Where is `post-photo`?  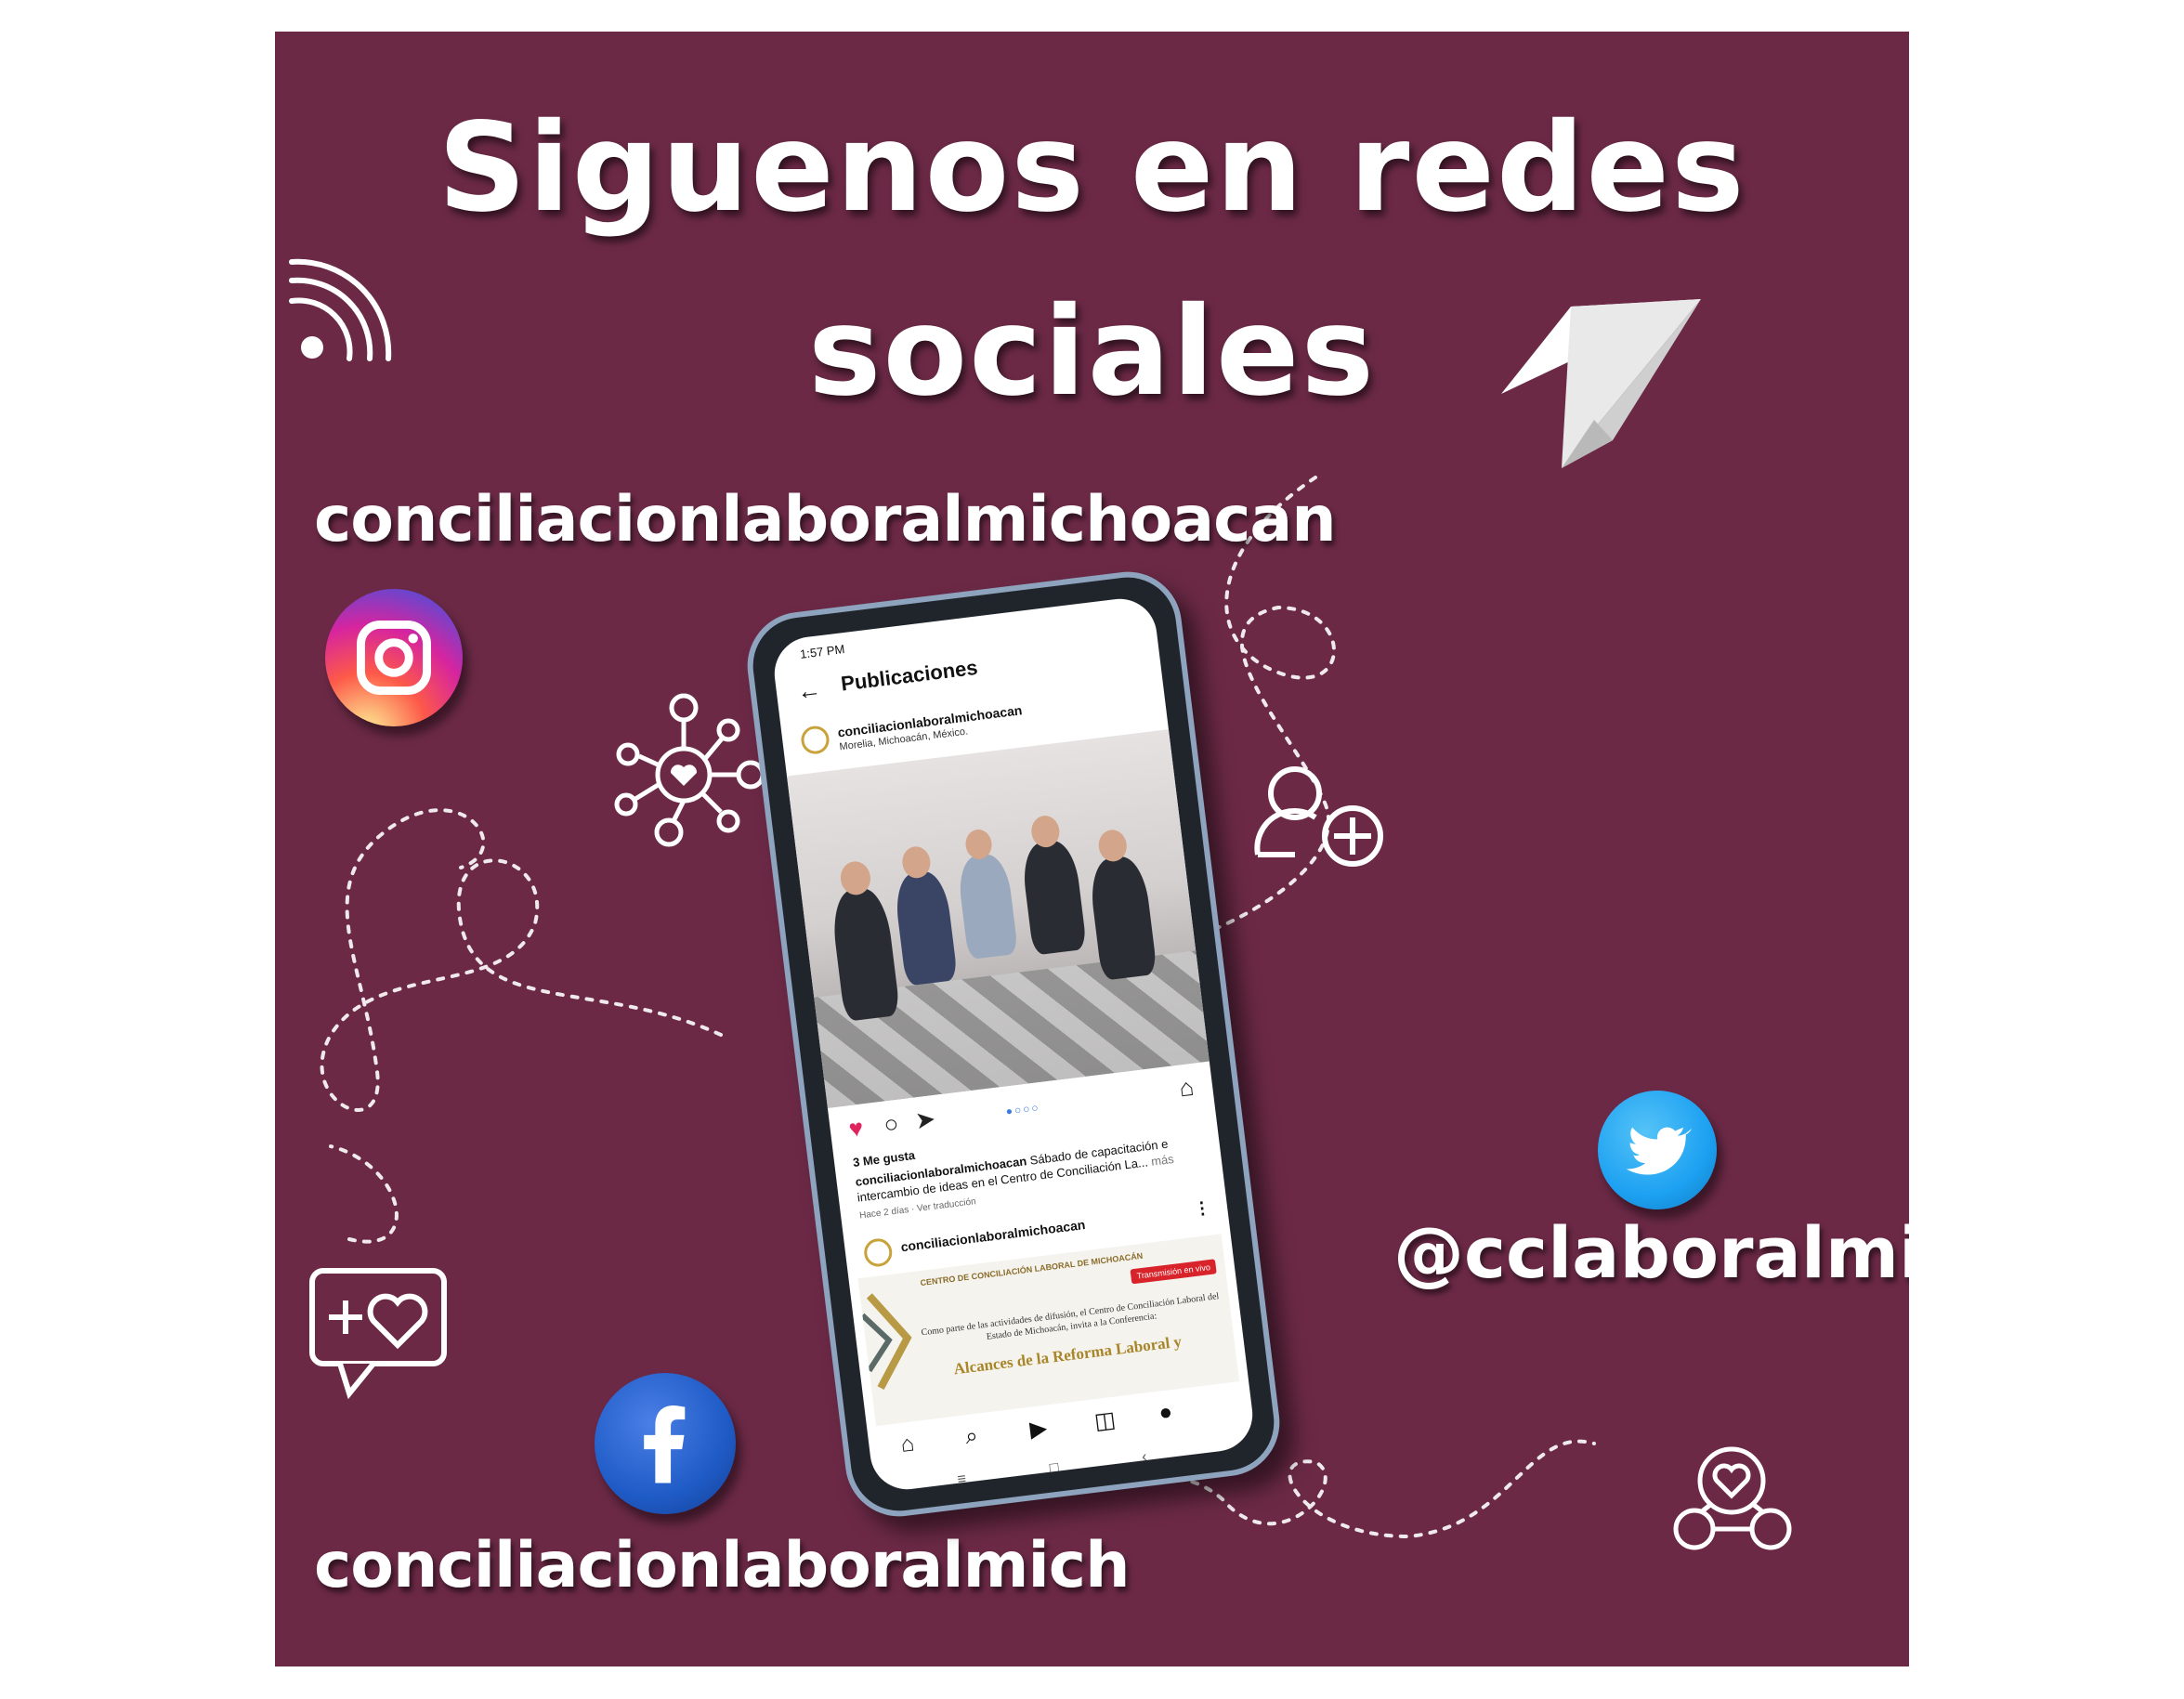 post-photo is located at coordinates (998, 918).